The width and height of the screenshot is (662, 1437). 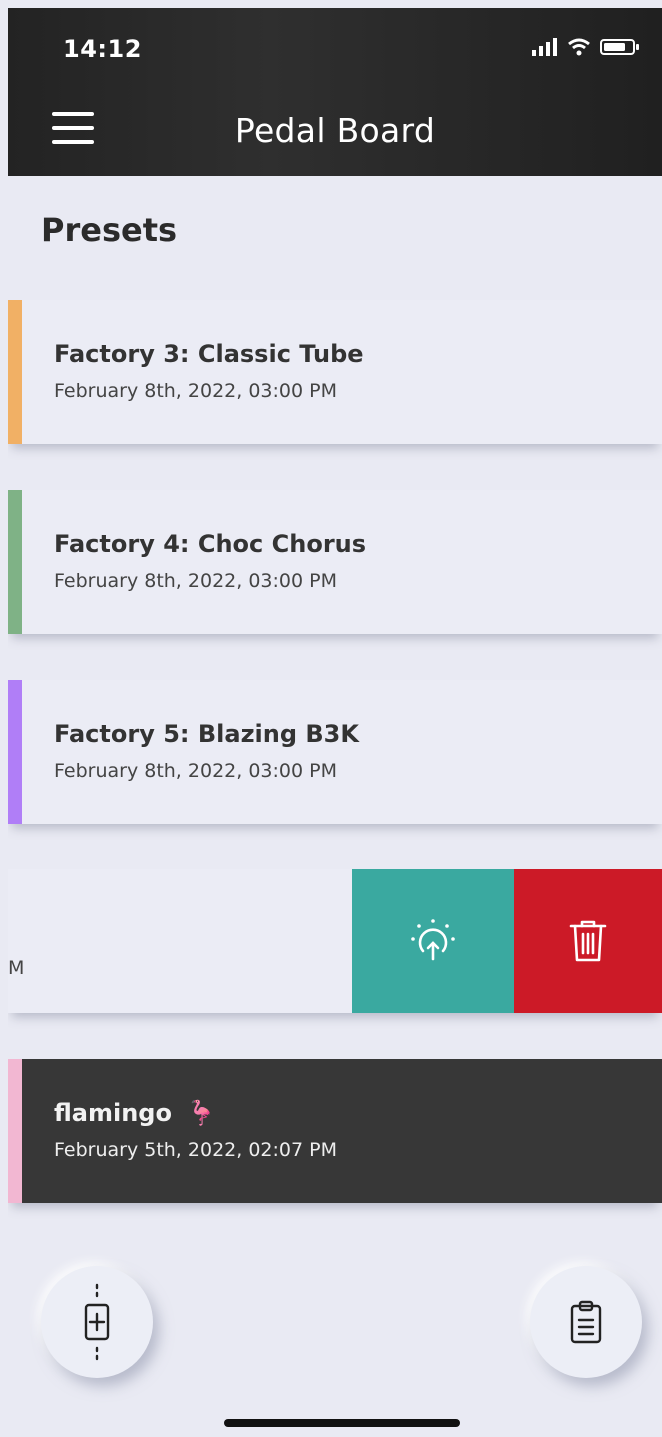 I want to click on page-title: Pedal Board, so click(x=335, y=130).